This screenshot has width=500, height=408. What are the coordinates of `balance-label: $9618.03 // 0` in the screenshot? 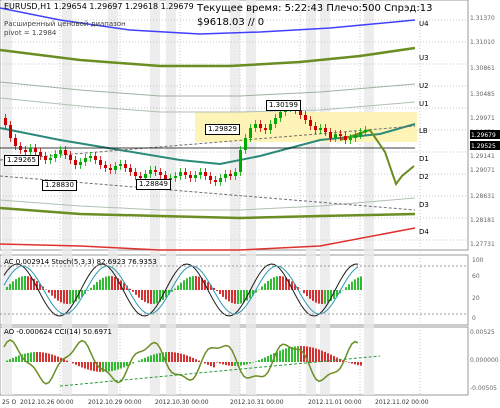 It's located at (231, 22).